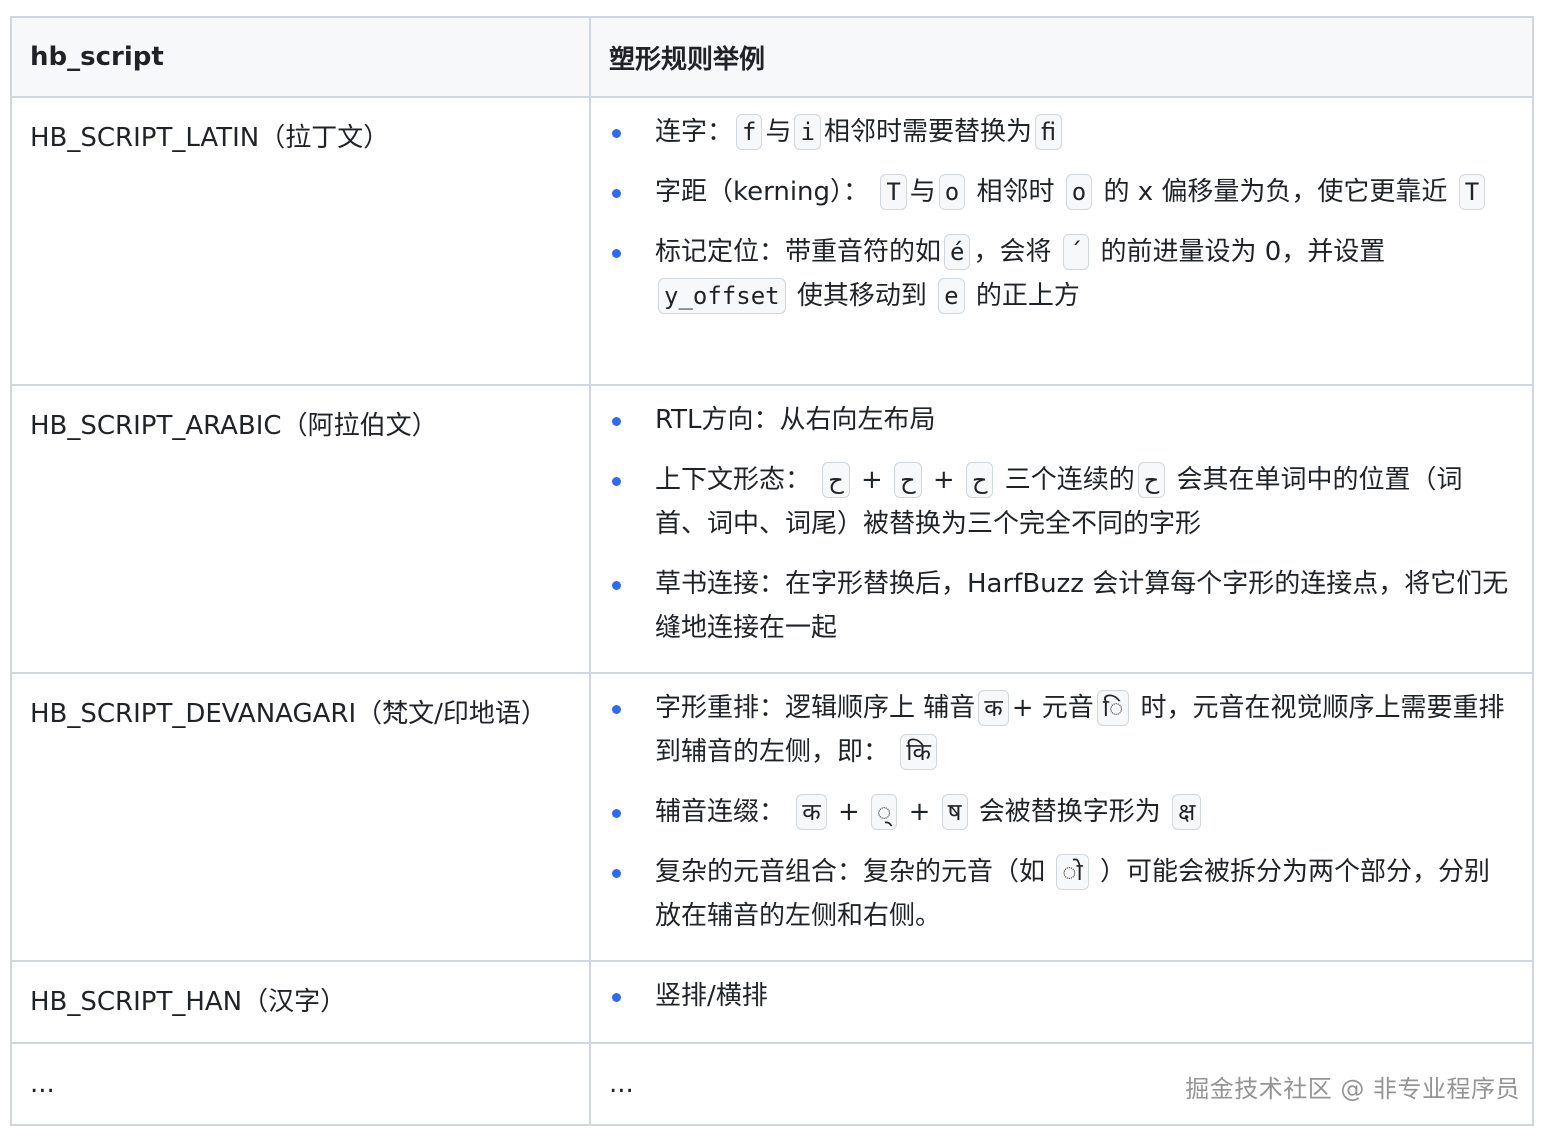 The image size is (1550, 1132). What do you see at coordinates (1076, 252) in the screenshot?
I see `inline-code: ´` at bounding box center [1076, 252].